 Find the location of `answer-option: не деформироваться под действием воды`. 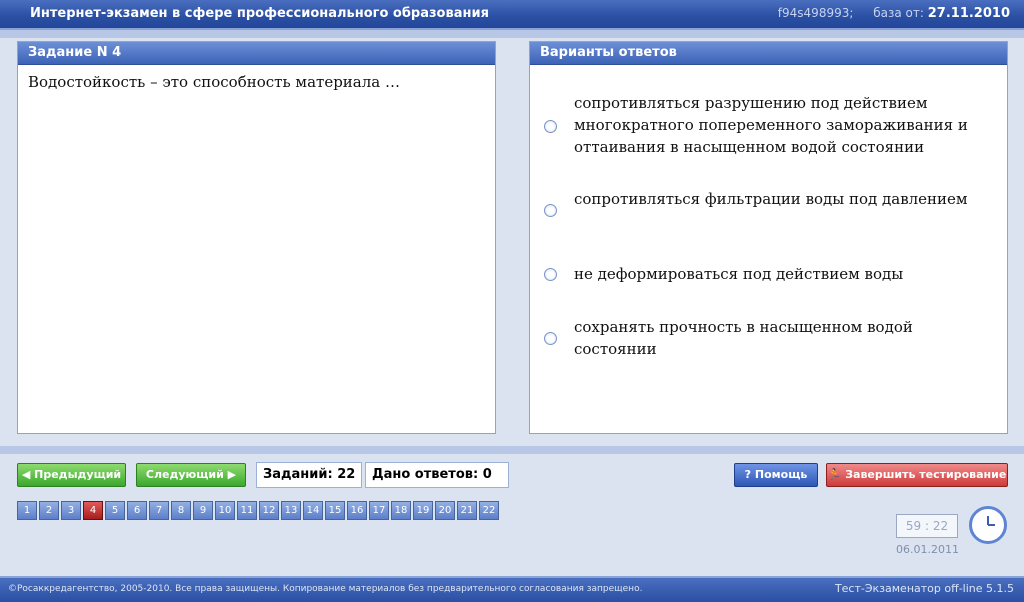

answer-option: не деформироваться под действием воды is located at coordinates (764, 275).